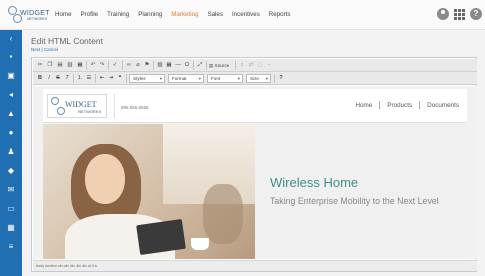 The width and height of the screenshot is (485, 276). I want to click on nav-home: Home, so click(63, 14).